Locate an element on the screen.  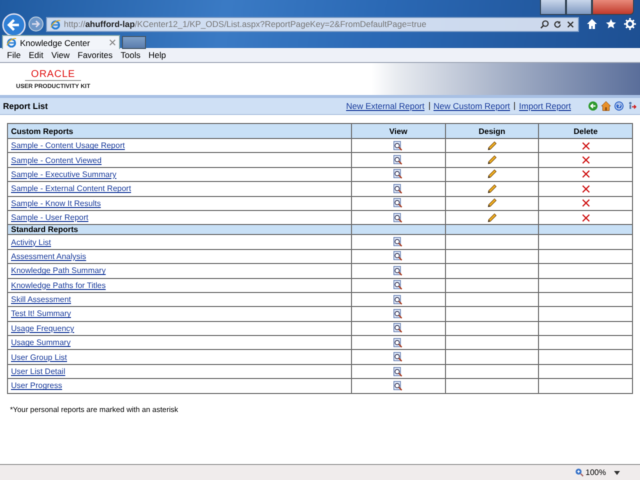
menu-item: Edit is located at coordinates (36, 55).